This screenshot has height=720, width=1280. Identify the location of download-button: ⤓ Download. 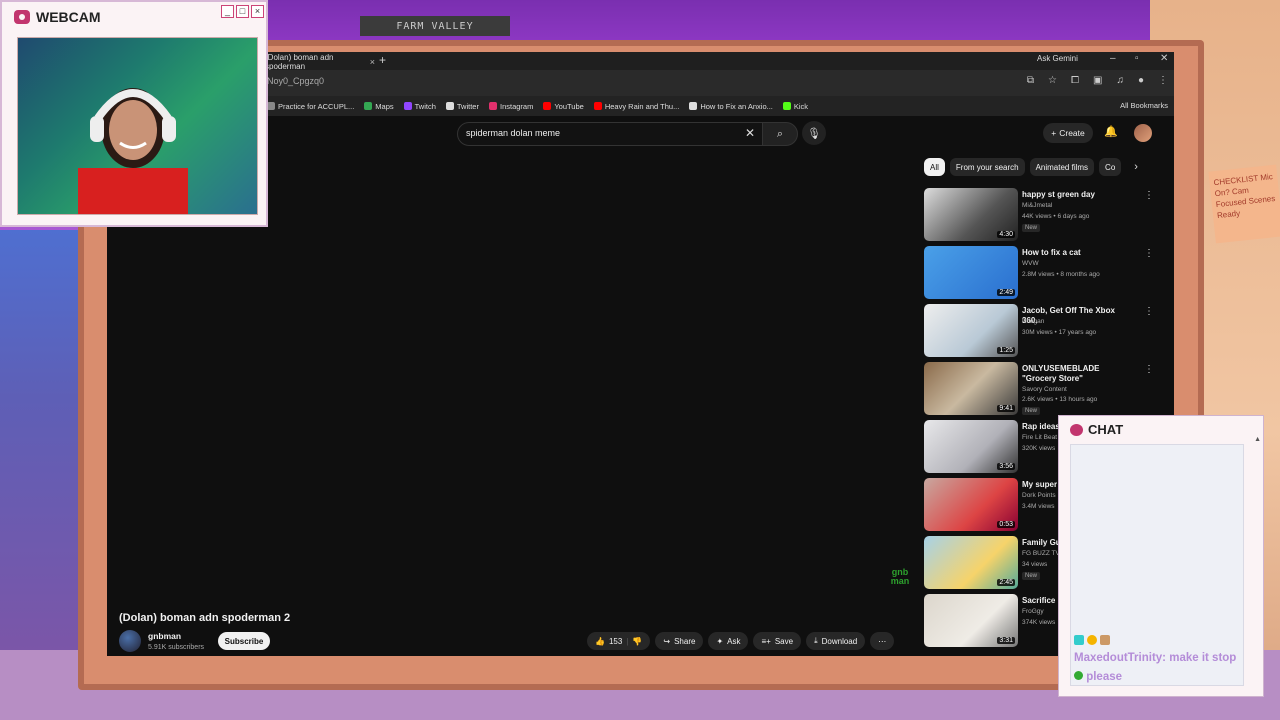
(836, 641).